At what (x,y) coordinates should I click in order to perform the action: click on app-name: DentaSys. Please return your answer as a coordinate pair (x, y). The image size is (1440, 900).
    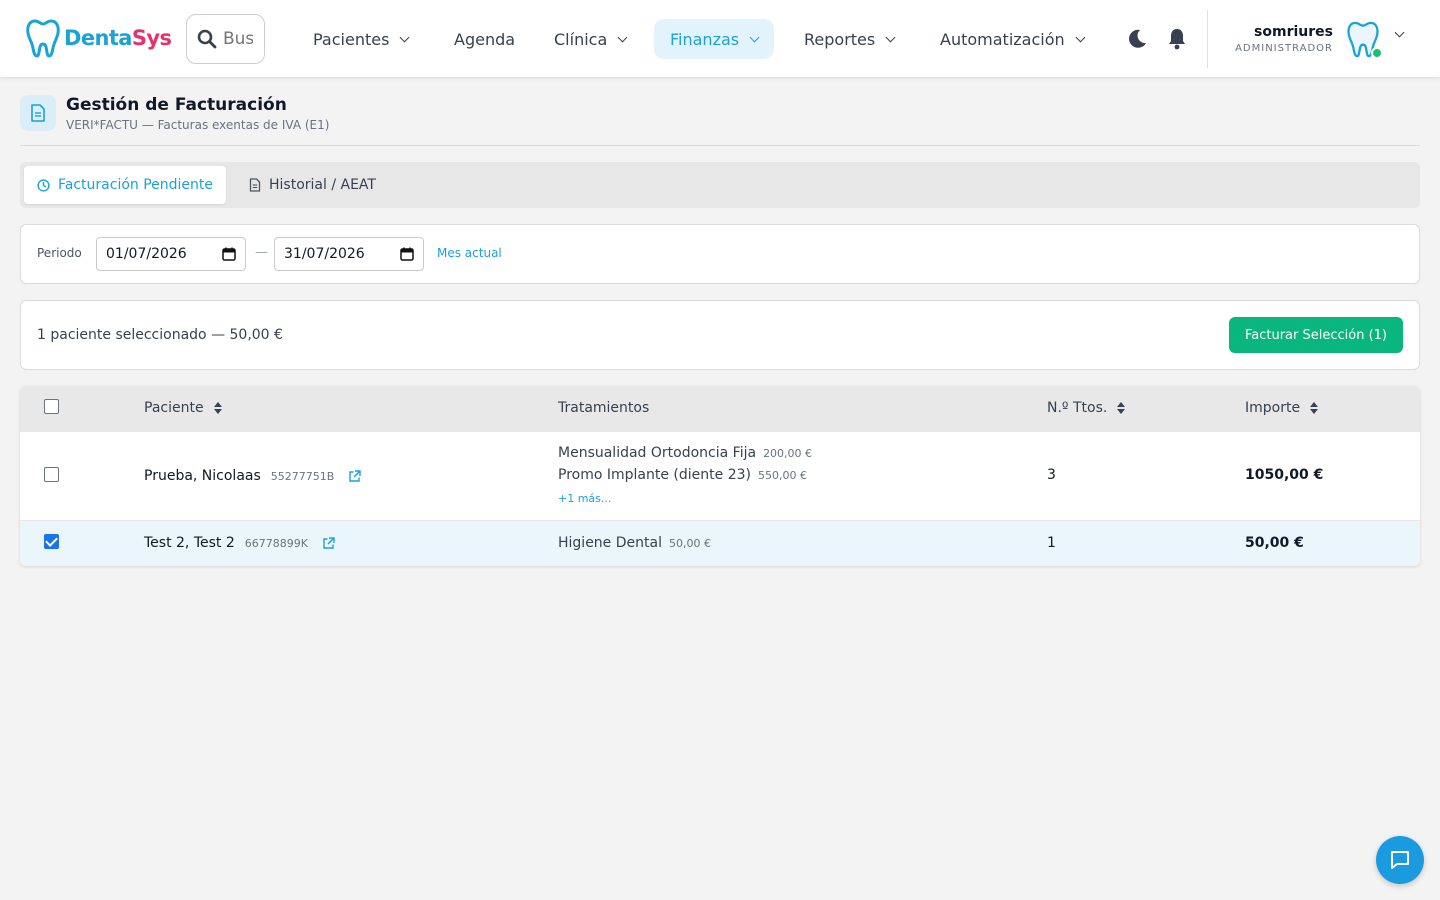
    Looking at the image, I should click on (118, 38).